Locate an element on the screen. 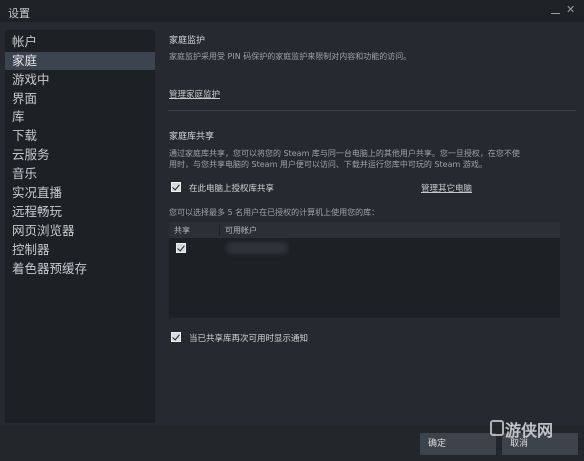  manage-family-view-link: 管理家庭监护 is located at coordinates (194, 94).